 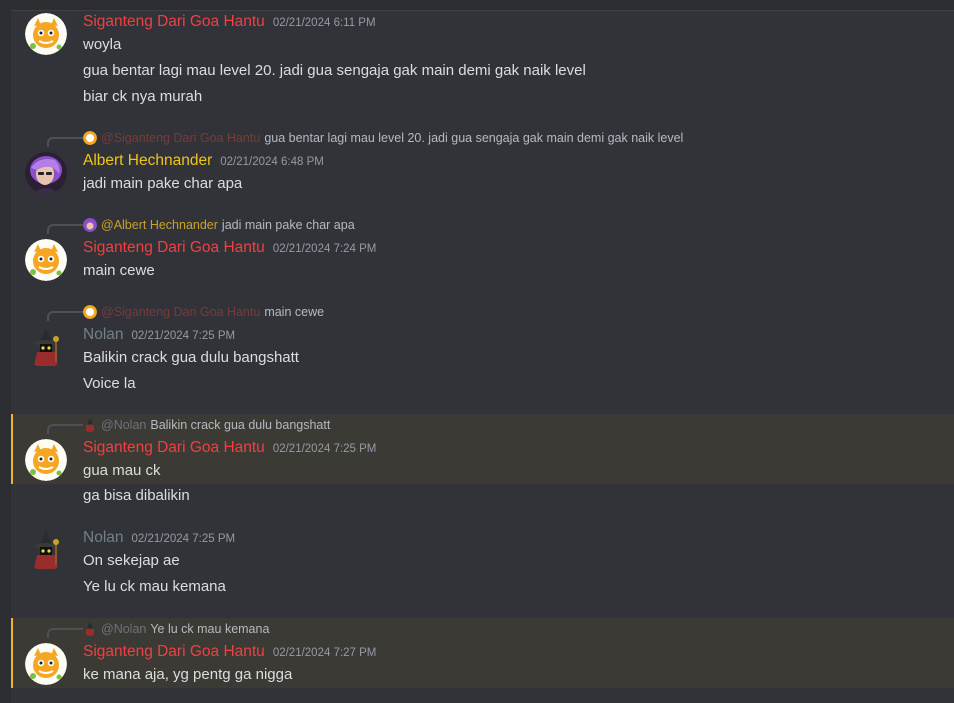 What do you see at coordinates (122, 470) in the screenshot?
I see `message-text: gua mau ck` at bounding box center [122, 470].